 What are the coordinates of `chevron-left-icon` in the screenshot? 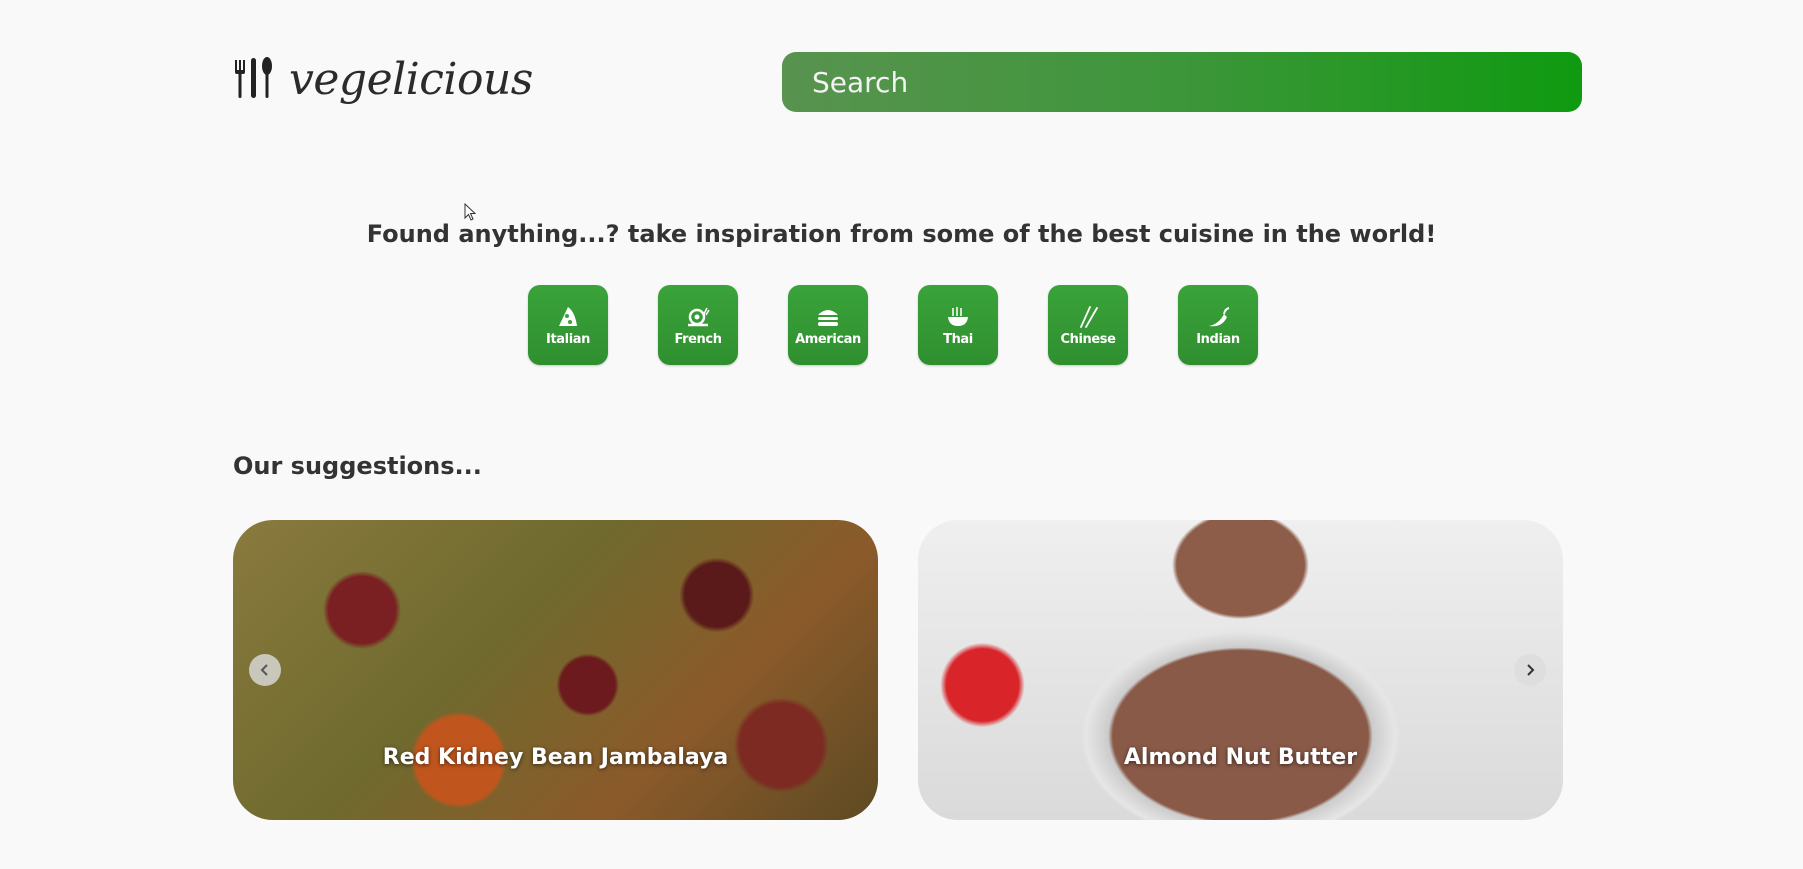 It's located at (264, 670).